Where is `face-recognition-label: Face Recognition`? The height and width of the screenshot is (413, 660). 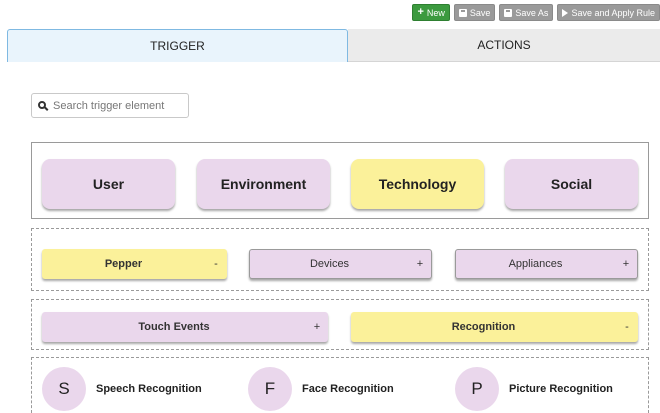
face-recognition-label: Face Recognition is located at coordinates (348, 389).